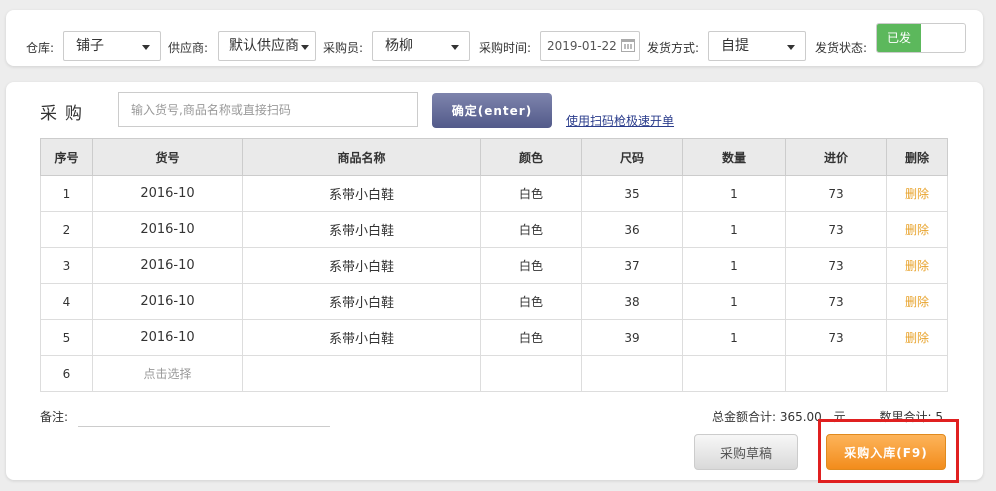 The height and width of the screenshot is (491, 996). What do you see at coordinates (112, 46) in the screenshot?
I see `warehouse-select: 铺子` at bounding box center [112, 46].